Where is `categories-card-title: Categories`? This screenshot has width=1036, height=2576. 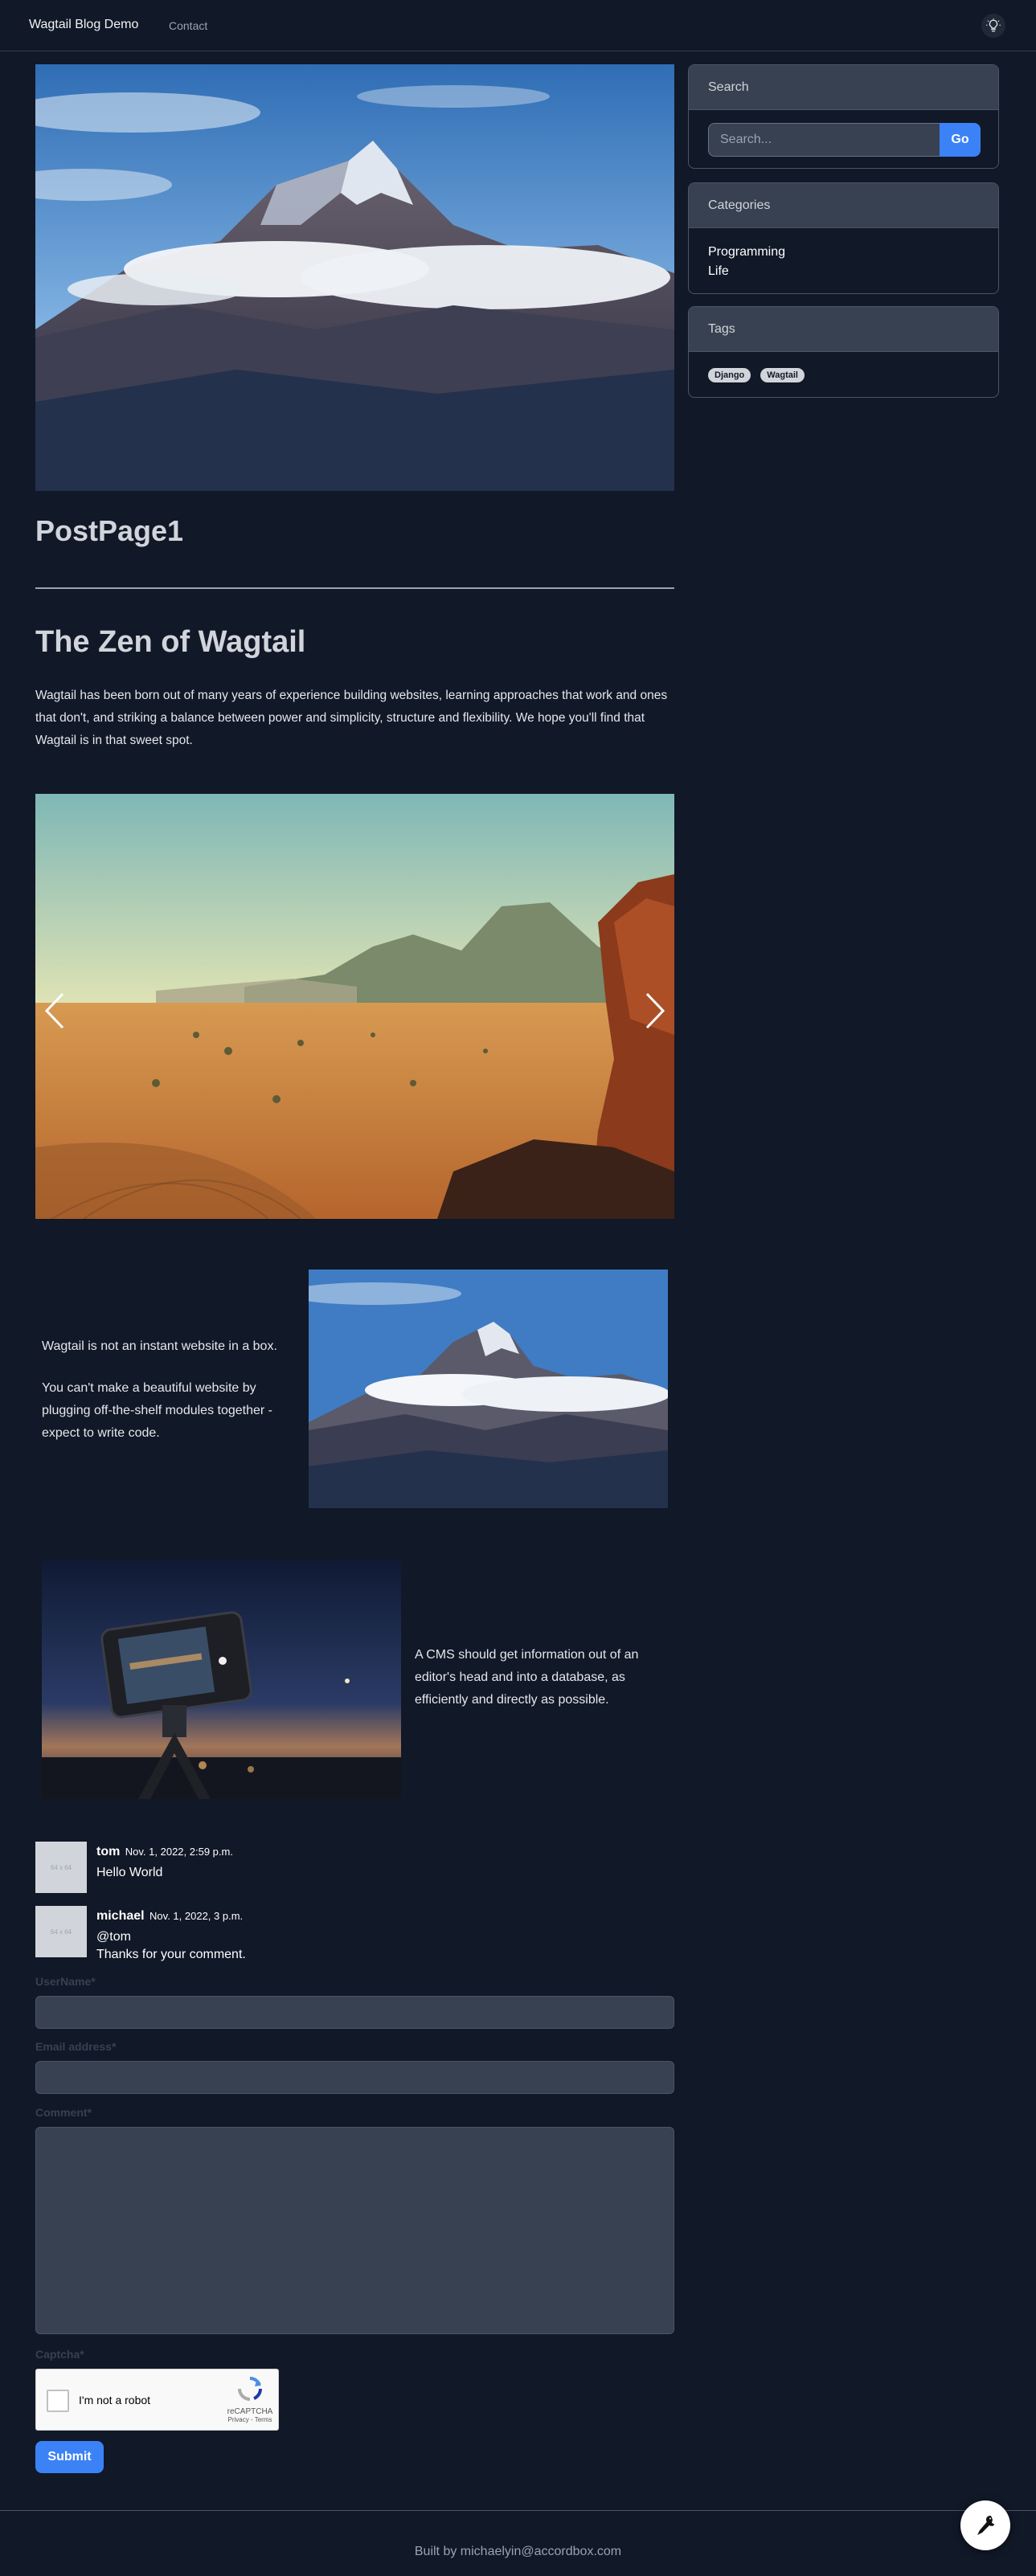
categories-card-title: Categories is located at coordinates (843, 205).